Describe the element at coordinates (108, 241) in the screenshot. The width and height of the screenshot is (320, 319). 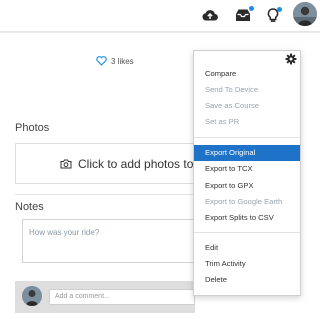
I see `notes-textarea: How was your ride?` at that location.